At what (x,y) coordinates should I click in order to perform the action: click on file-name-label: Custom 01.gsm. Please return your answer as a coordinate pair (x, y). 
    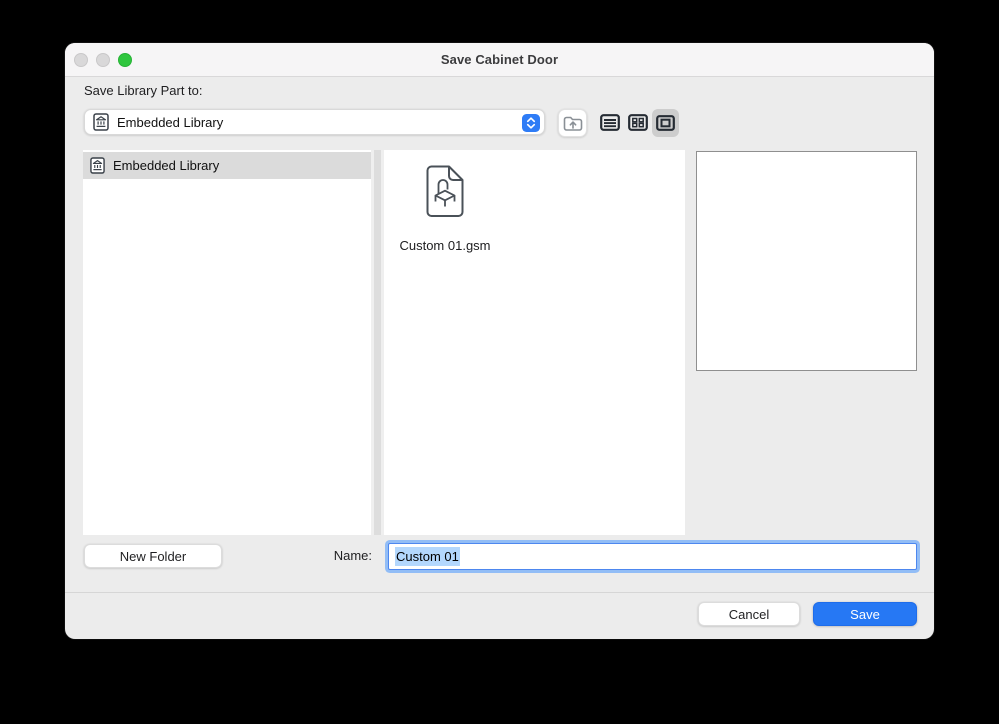
    Looking at the image, I should click on (445, 245).